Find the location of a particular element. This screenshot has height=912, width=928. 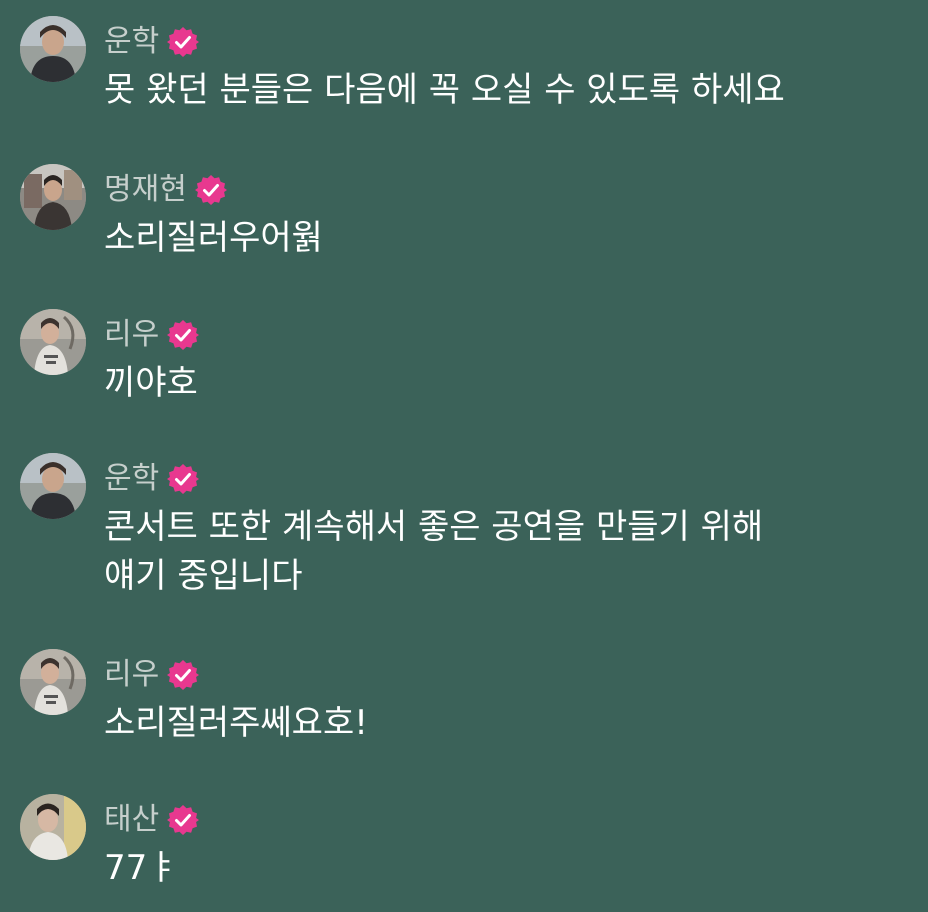

chat-message: 운학 못 왔던 분들은 다음에 꼭 오실 수 있도록 하세요 is located at coordinates (465, 66).